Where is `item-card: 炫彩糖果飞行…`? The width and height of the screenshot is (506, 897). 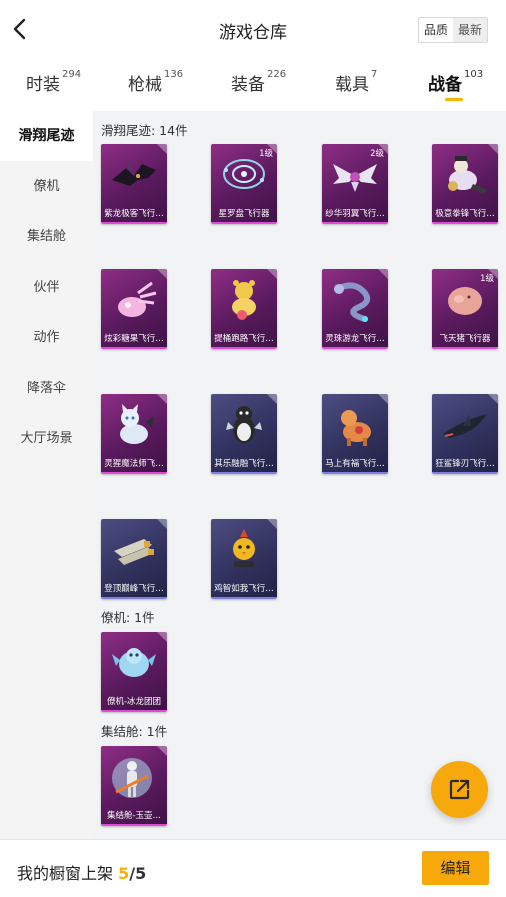 item-card: 炫彩糖果飞行… is located at coordinates (134, 309).